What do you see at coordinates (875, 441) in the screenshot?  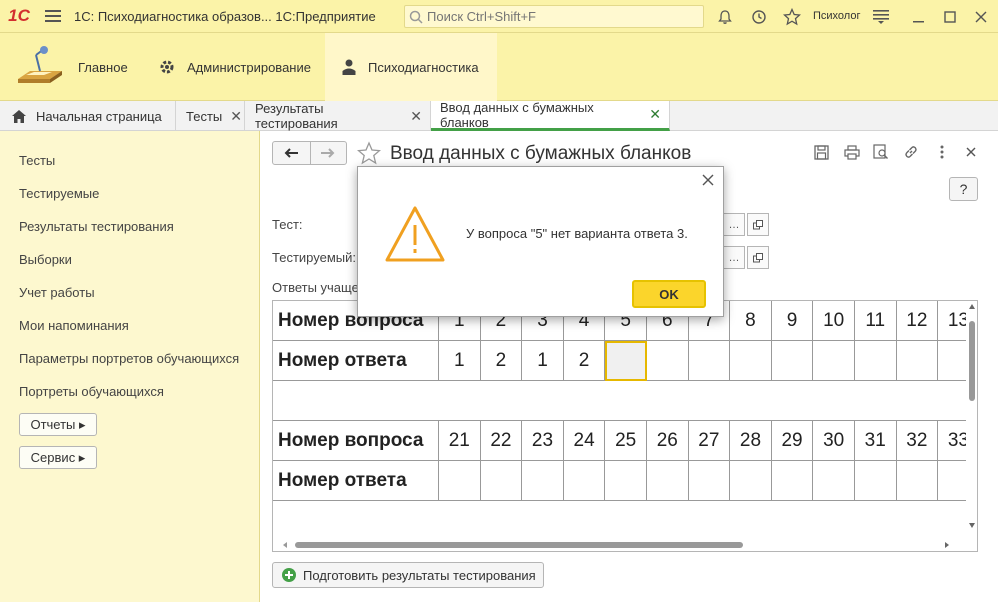 I see `question-number-cell: 31` at bounding box center [875, 441].